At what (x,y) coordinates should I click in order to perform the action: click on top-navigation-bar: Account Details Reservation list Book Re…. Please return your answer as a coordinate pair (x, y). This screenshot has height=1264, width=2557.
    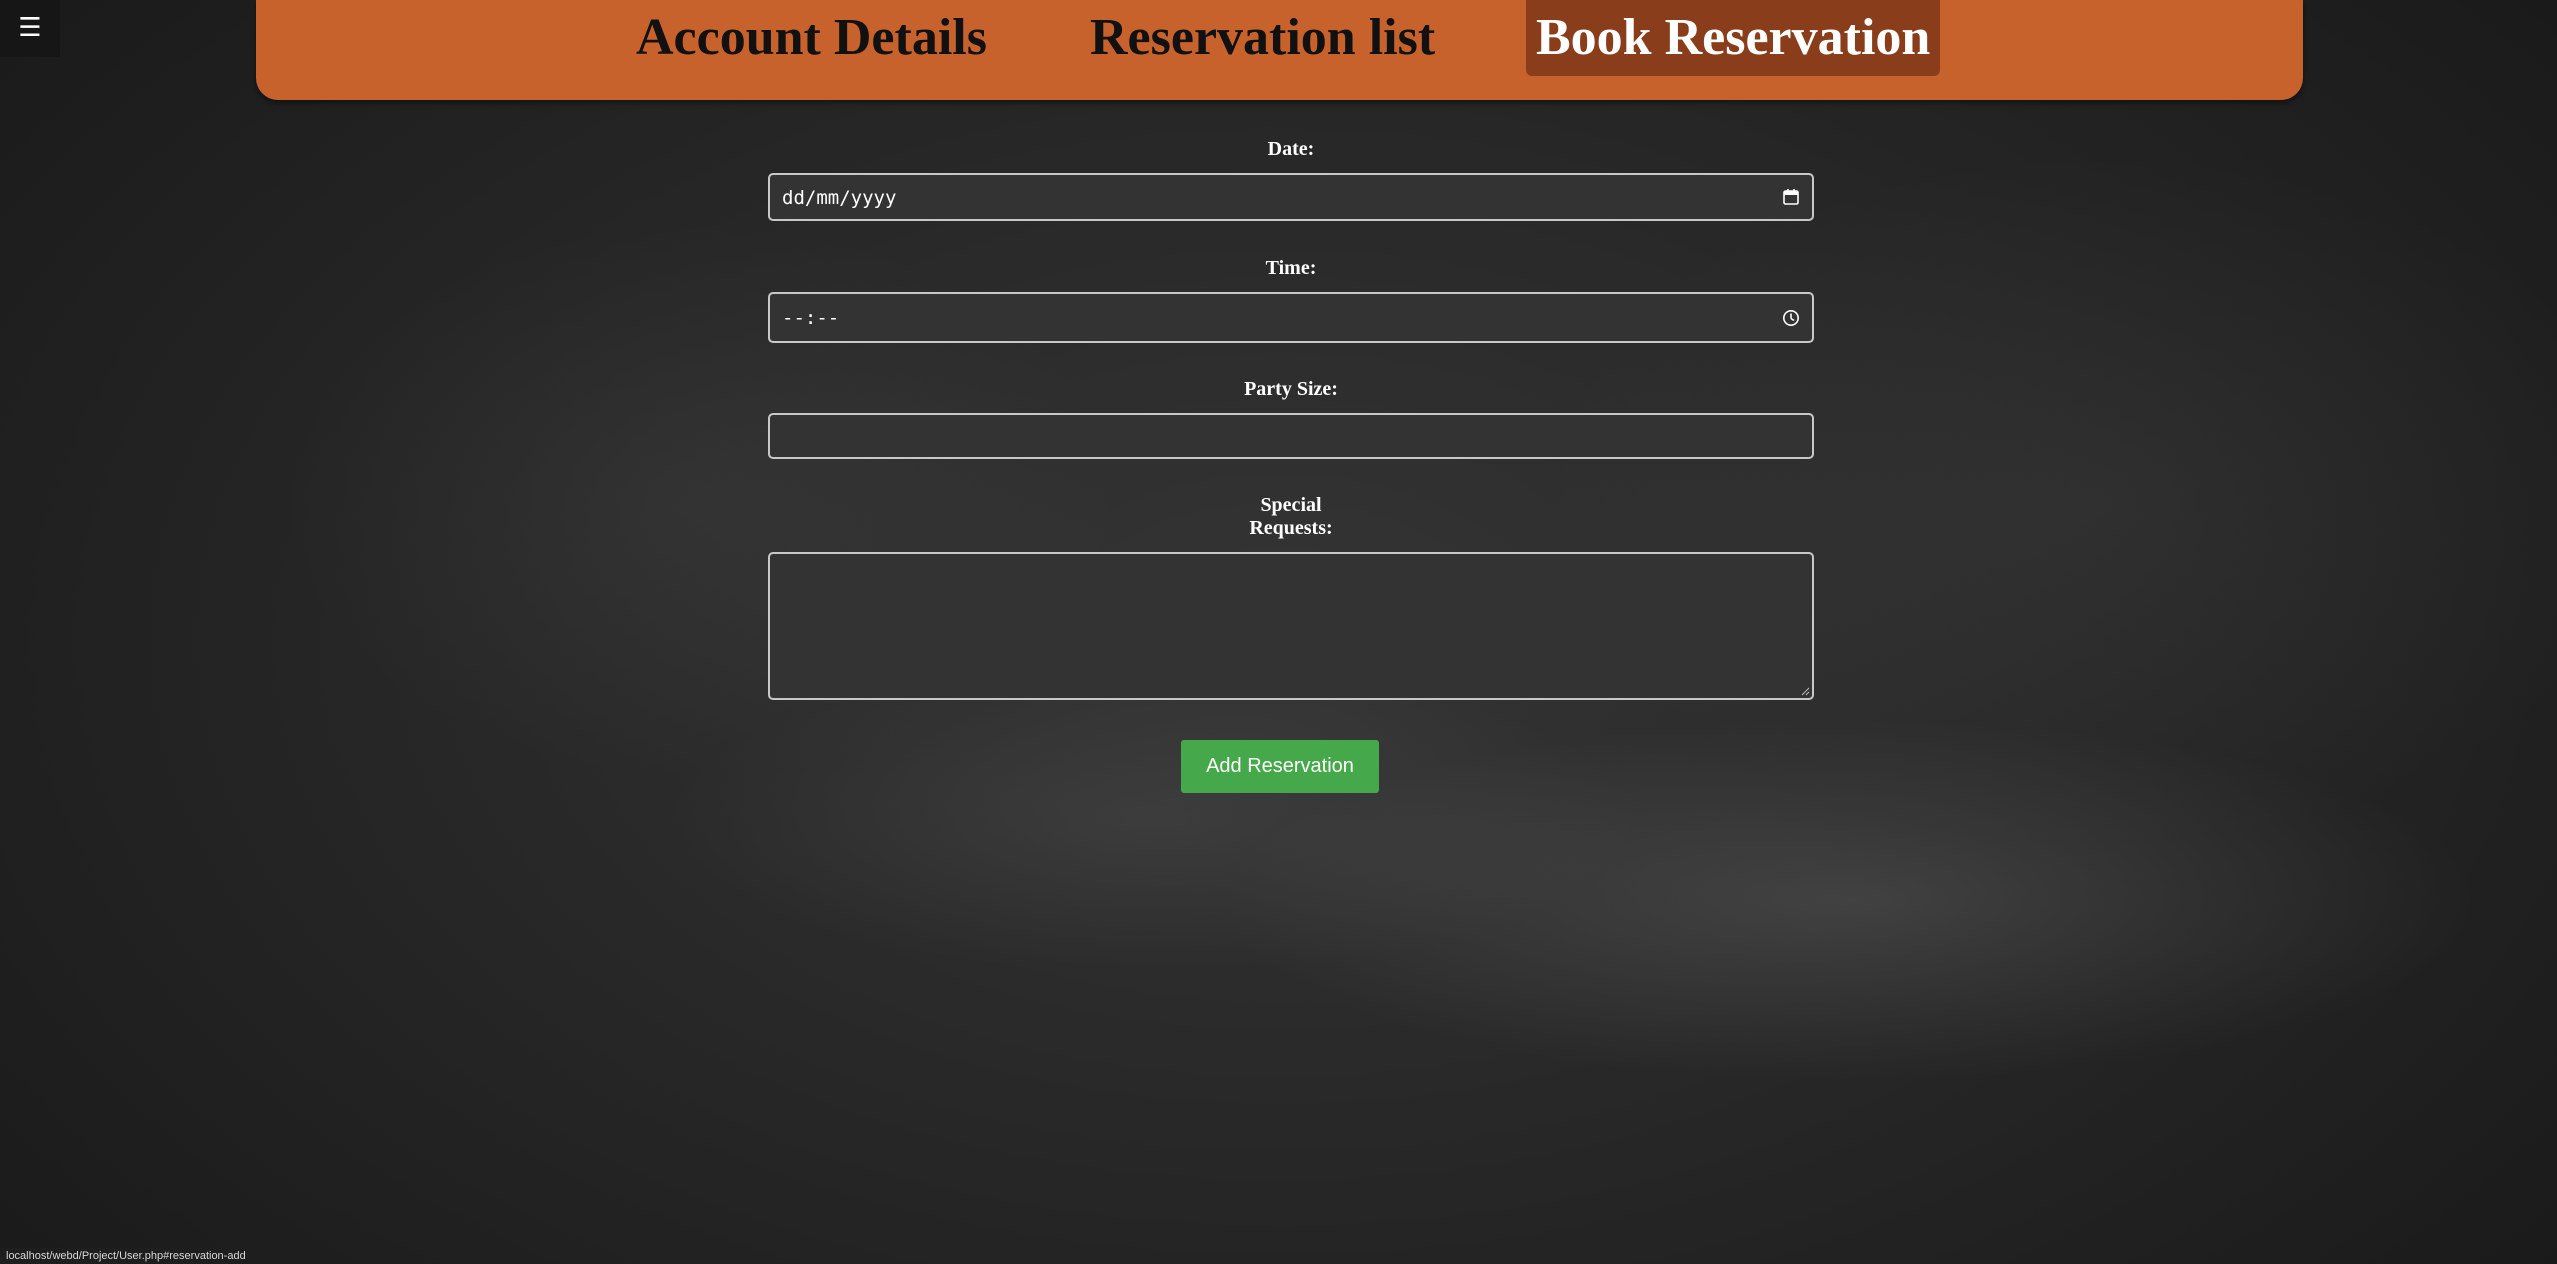
    Looking at the image, I should click on (1279, 50).